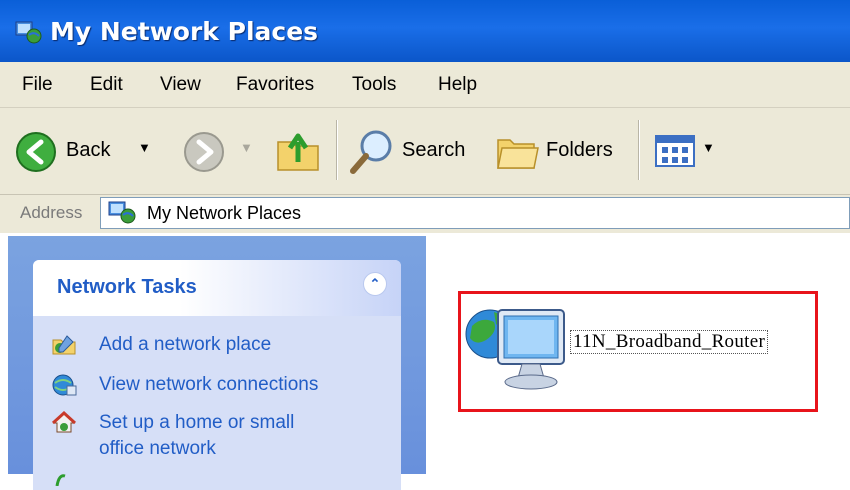 The height and width of the screenshot is (490, 850). I want to click on task-setup-home-network: Set up a home or small office network, so click(221, 436).